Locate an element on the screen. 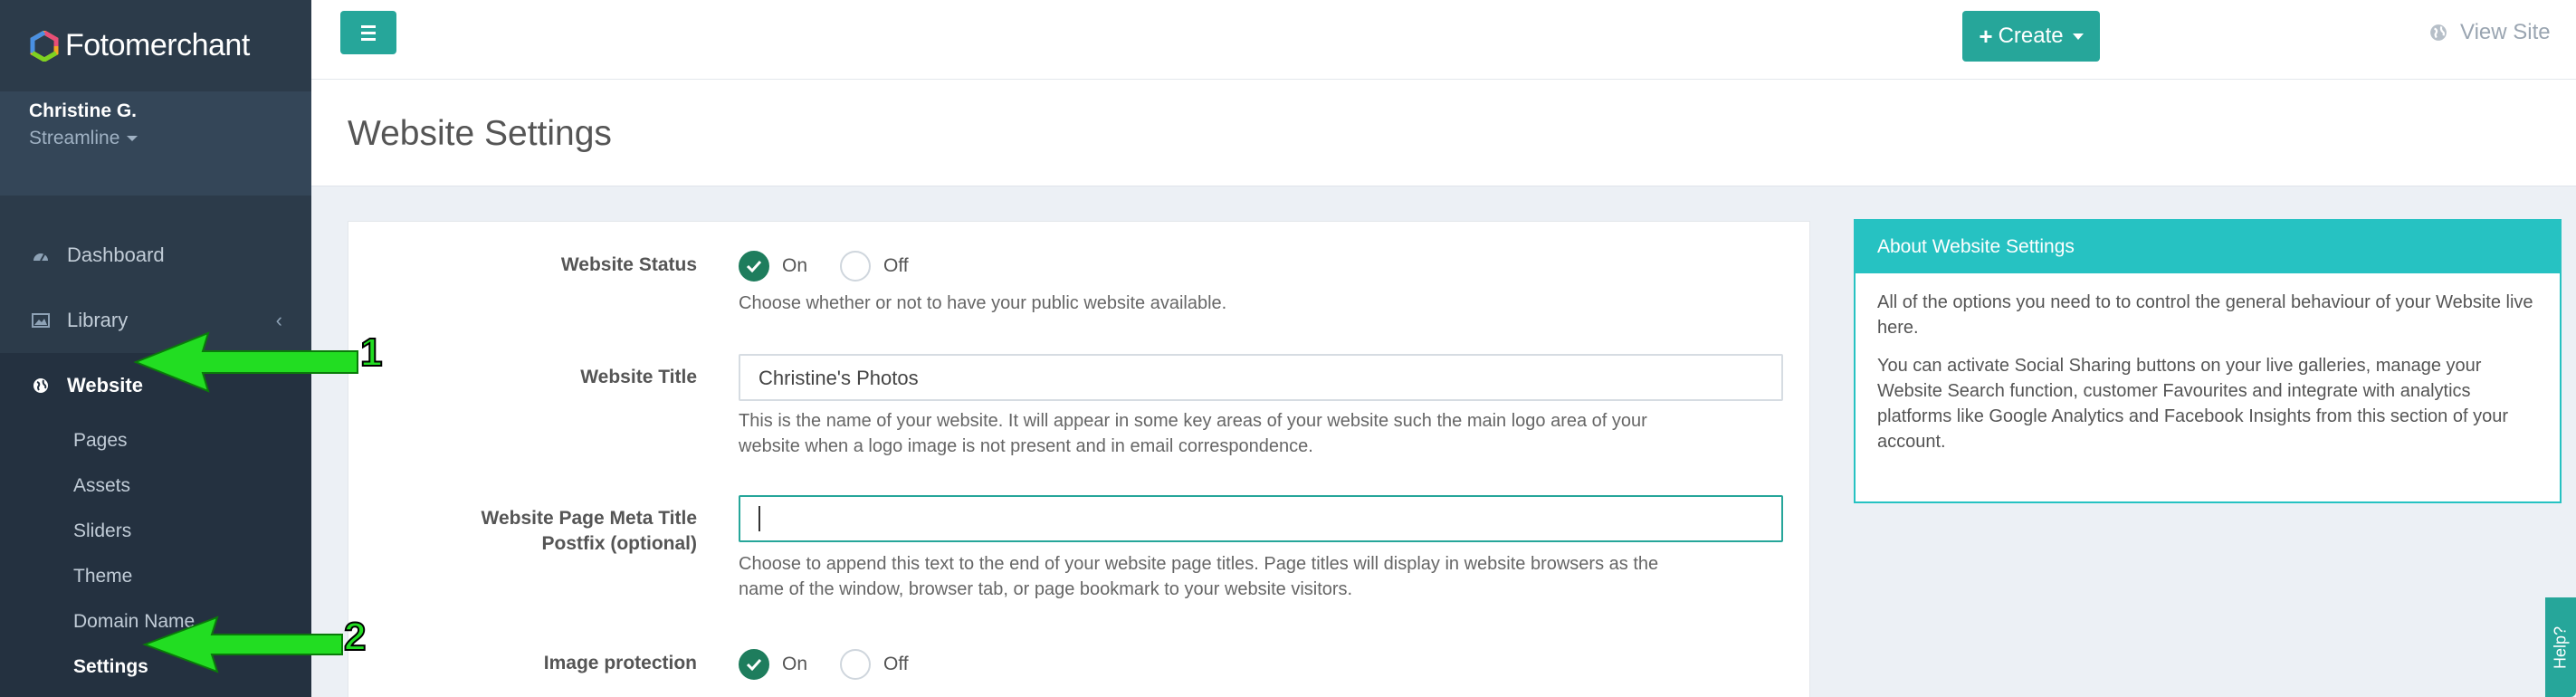 Image resolution: width=2576 pixels, height=697 pixels. label-line: Website Page Meta Title is located at coordinates (589, 518).